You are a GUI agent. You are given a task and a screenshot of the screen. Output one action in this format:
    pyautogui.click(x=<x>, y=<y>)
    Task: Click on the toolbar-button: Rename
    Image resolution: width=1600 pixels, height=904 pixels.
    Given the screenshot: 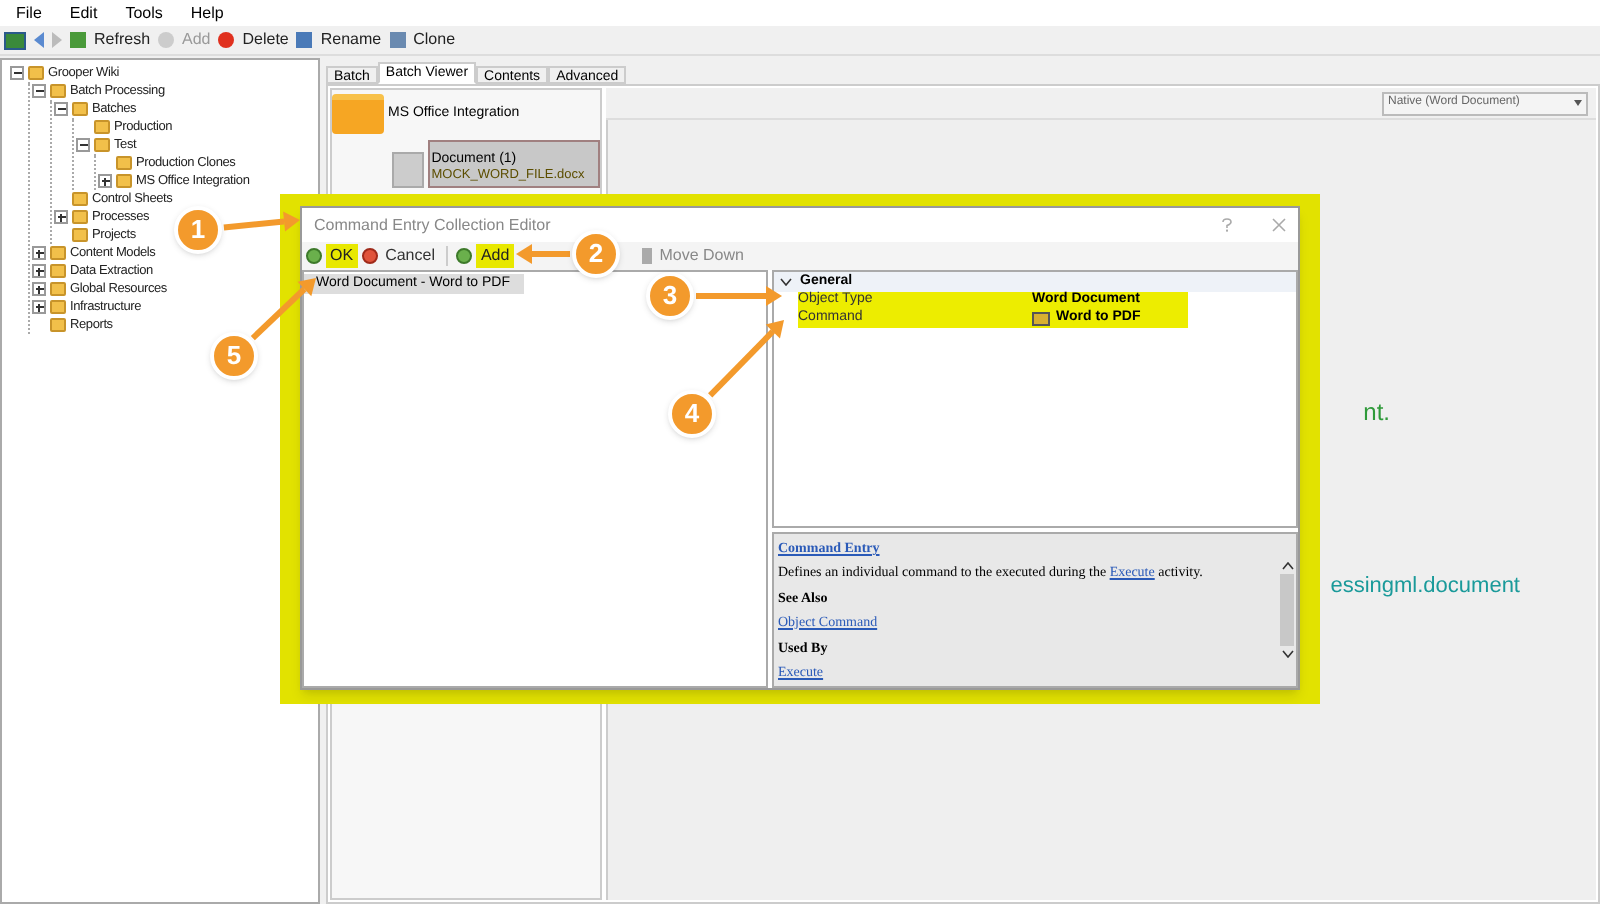 What is the action you would take?
    pyautogui.click(x=351, y=40)
    